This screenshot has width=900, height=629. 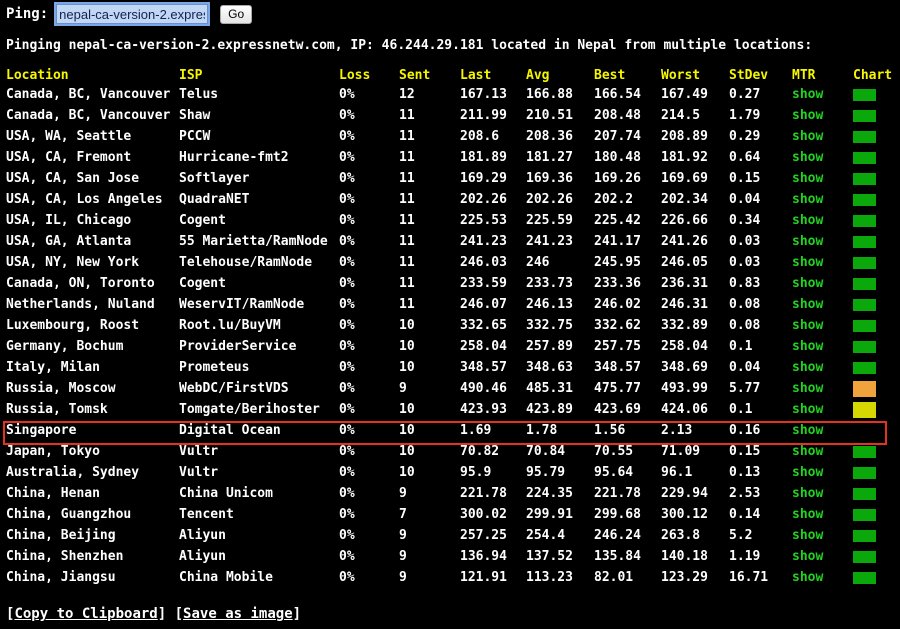 I want to click on copy-to-clipboard-link: Copy to Clipboard, so click(x=85, y=614).